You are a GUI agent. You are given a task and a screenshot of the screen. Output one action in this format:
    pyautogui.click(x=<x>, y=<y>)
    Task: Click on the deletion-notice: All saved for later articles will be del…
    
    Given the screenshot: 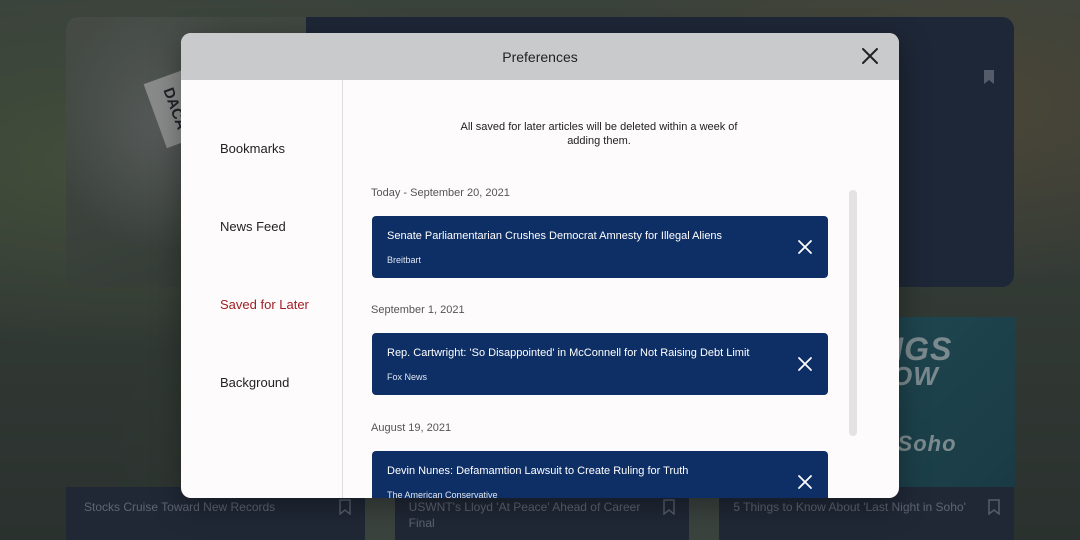 What is the action you would take?
    pyautogui.click(x=599, y=134)
    